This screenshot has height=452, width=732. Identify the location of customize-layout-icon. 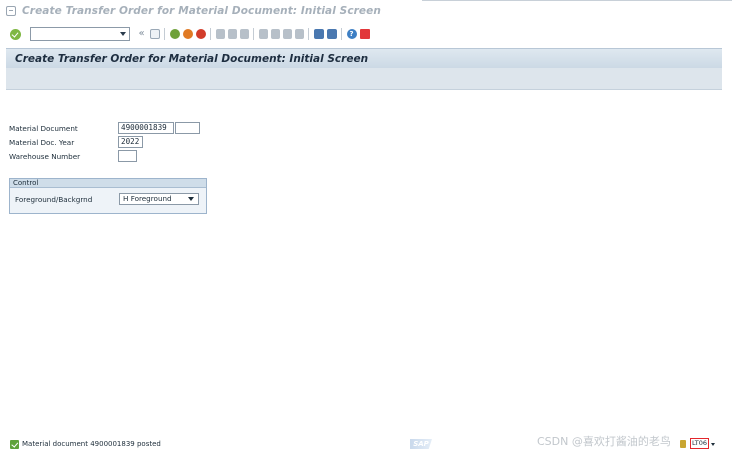
(364, 34).